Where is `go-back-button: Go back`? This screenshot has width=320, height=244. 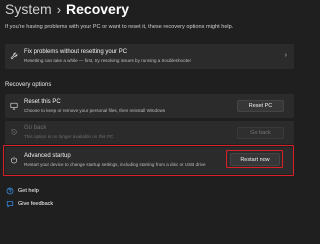 go-back-button: Go back is located at coordinates (260, 133).